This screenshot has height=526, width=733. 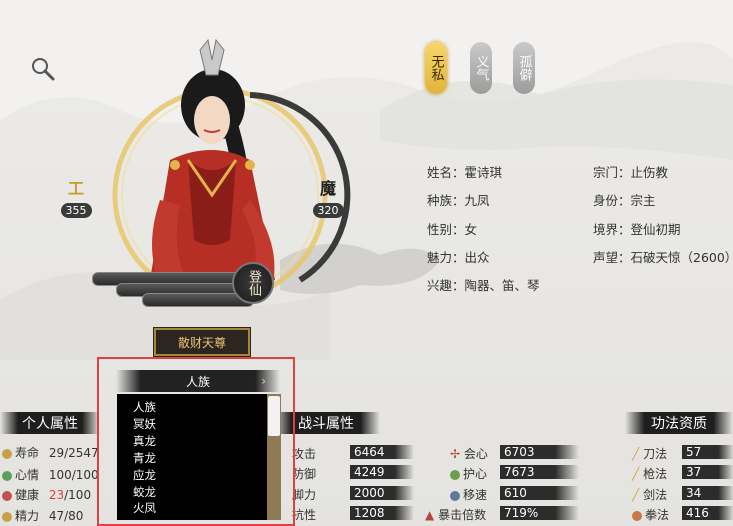 What do you see at coordinates (655, 495) in the screenshot?
I see `stat-sword-label: 剑法` at bounding box center [655, 495].